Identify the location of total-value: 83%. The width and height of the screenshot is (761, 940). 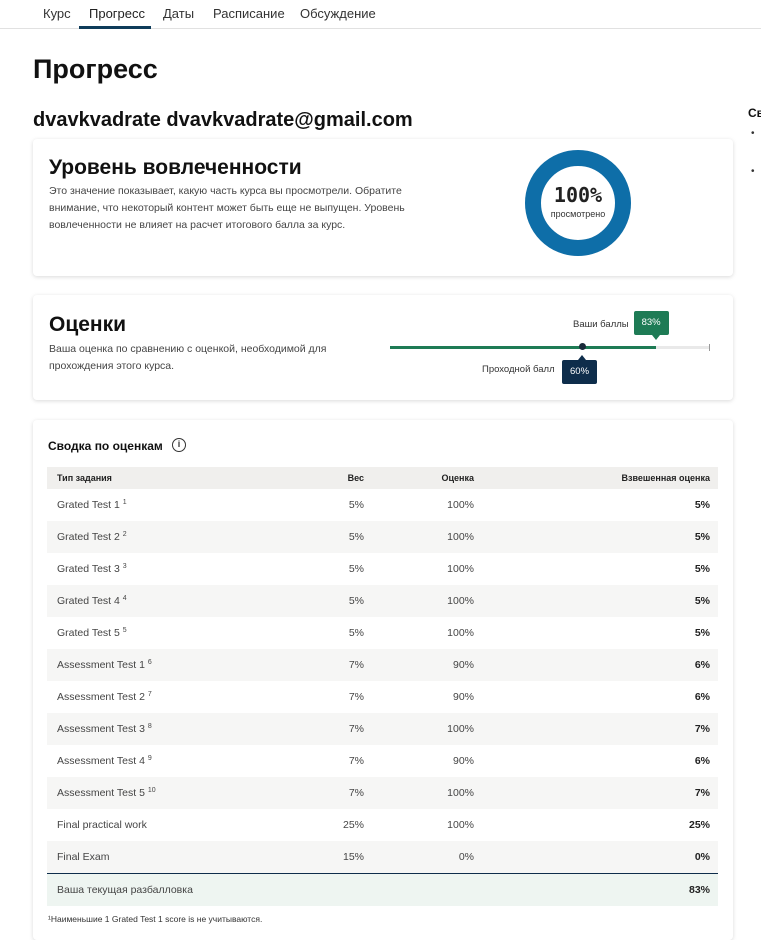
(596, 889).